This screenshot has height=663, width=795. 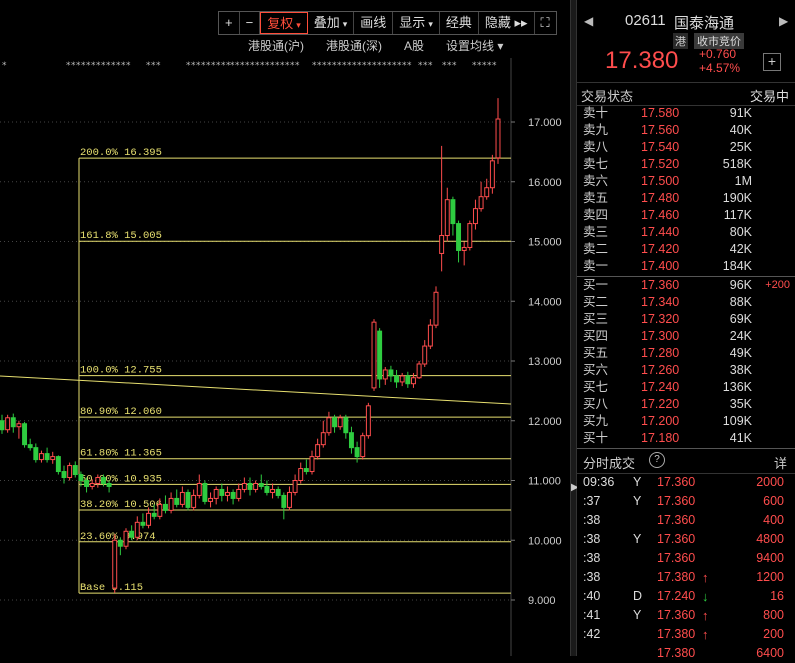 What do you see at coordinates (459, 23) in the screenshot?
I see `classic-button: 经典` at bounding box center [459, 23].